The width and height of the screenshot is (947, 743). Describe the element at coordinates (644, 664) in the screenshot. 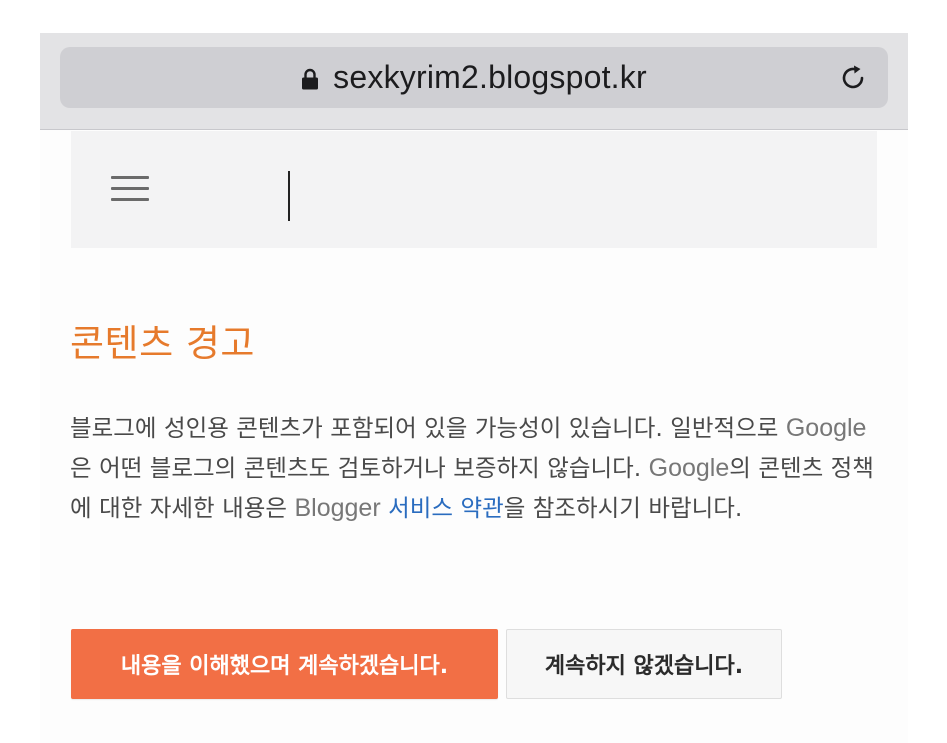

I see `decline-button: 계속하지 않겠습니다.` at that location.